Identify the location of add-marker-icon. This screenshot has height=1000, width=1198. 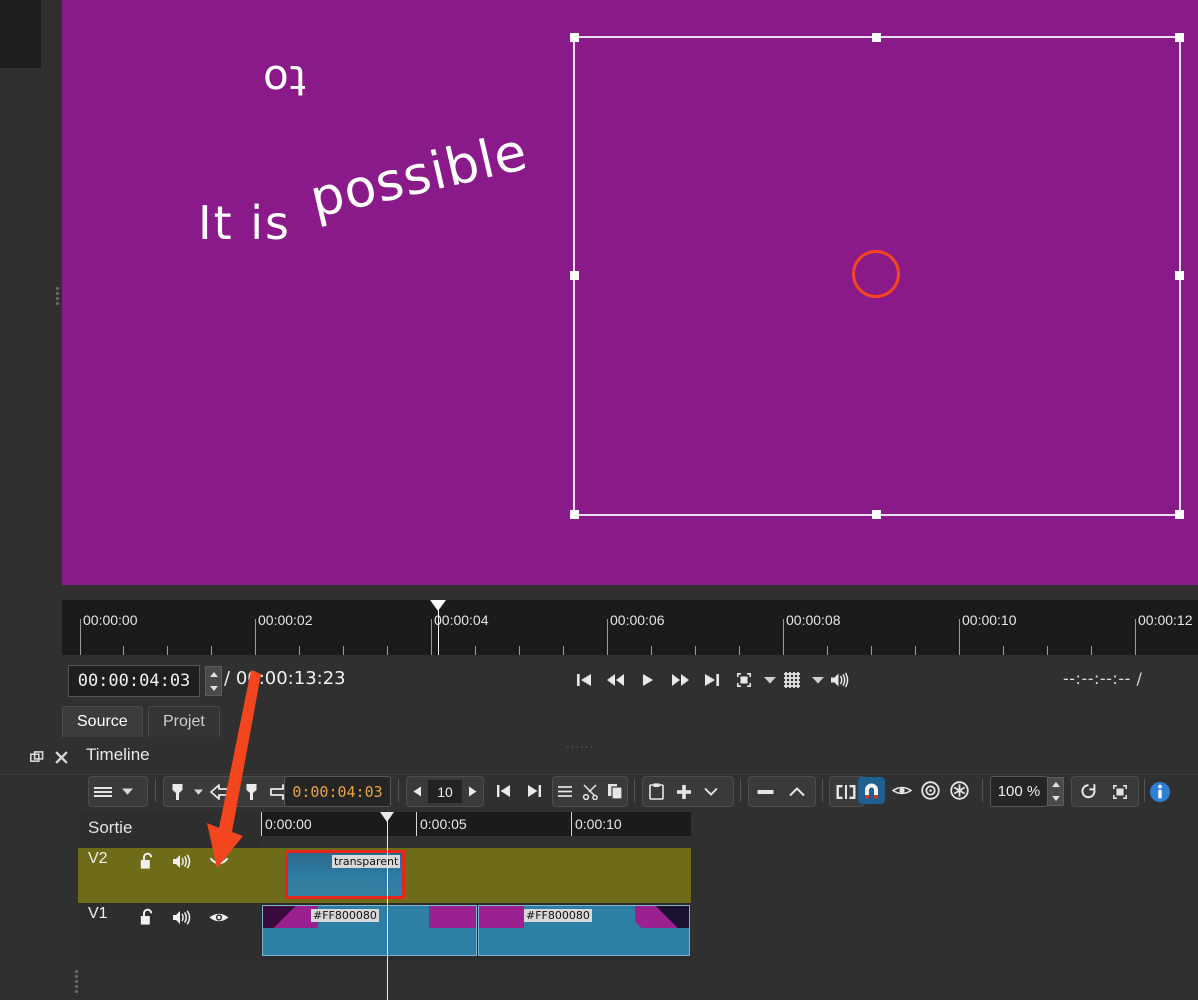
(251, 791).